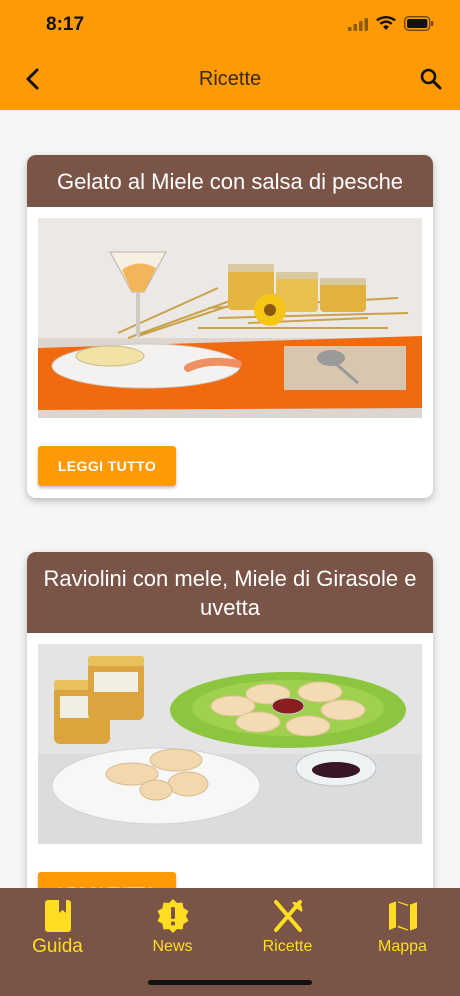 This screenshot has height=996, width=460. Describe the element at coordinates (230, 181) in the screenshot. I see `recipe-title: Gelato al Miele con salsa di pesche` at that location.